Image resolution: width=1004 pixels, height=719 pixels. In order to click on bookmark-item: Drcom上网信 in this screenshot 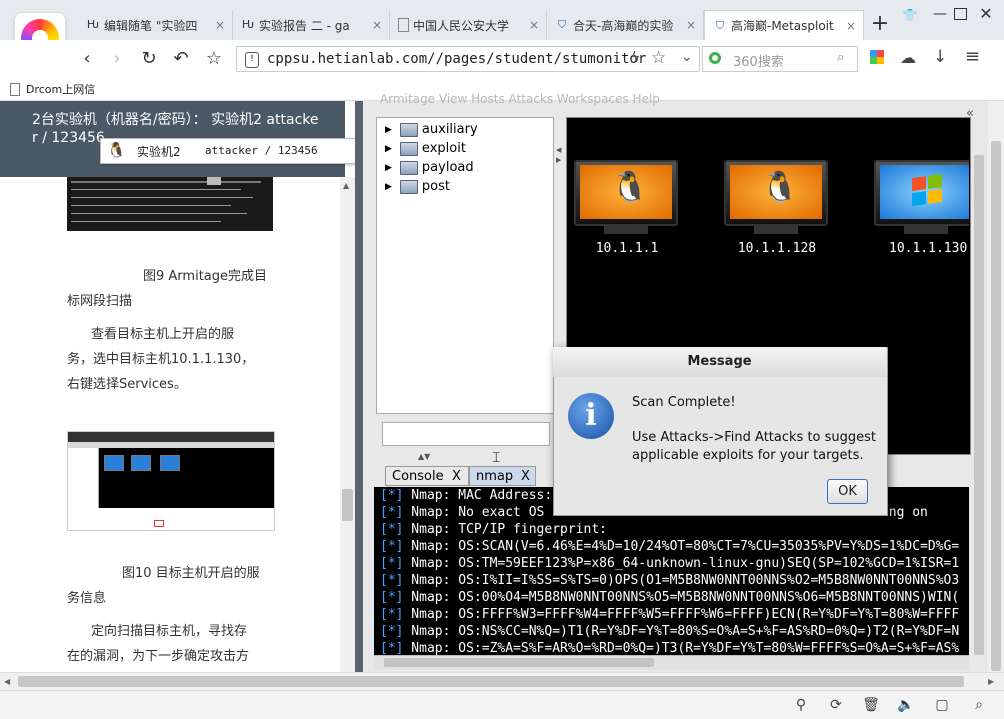, I will do `click(52, 89)`.